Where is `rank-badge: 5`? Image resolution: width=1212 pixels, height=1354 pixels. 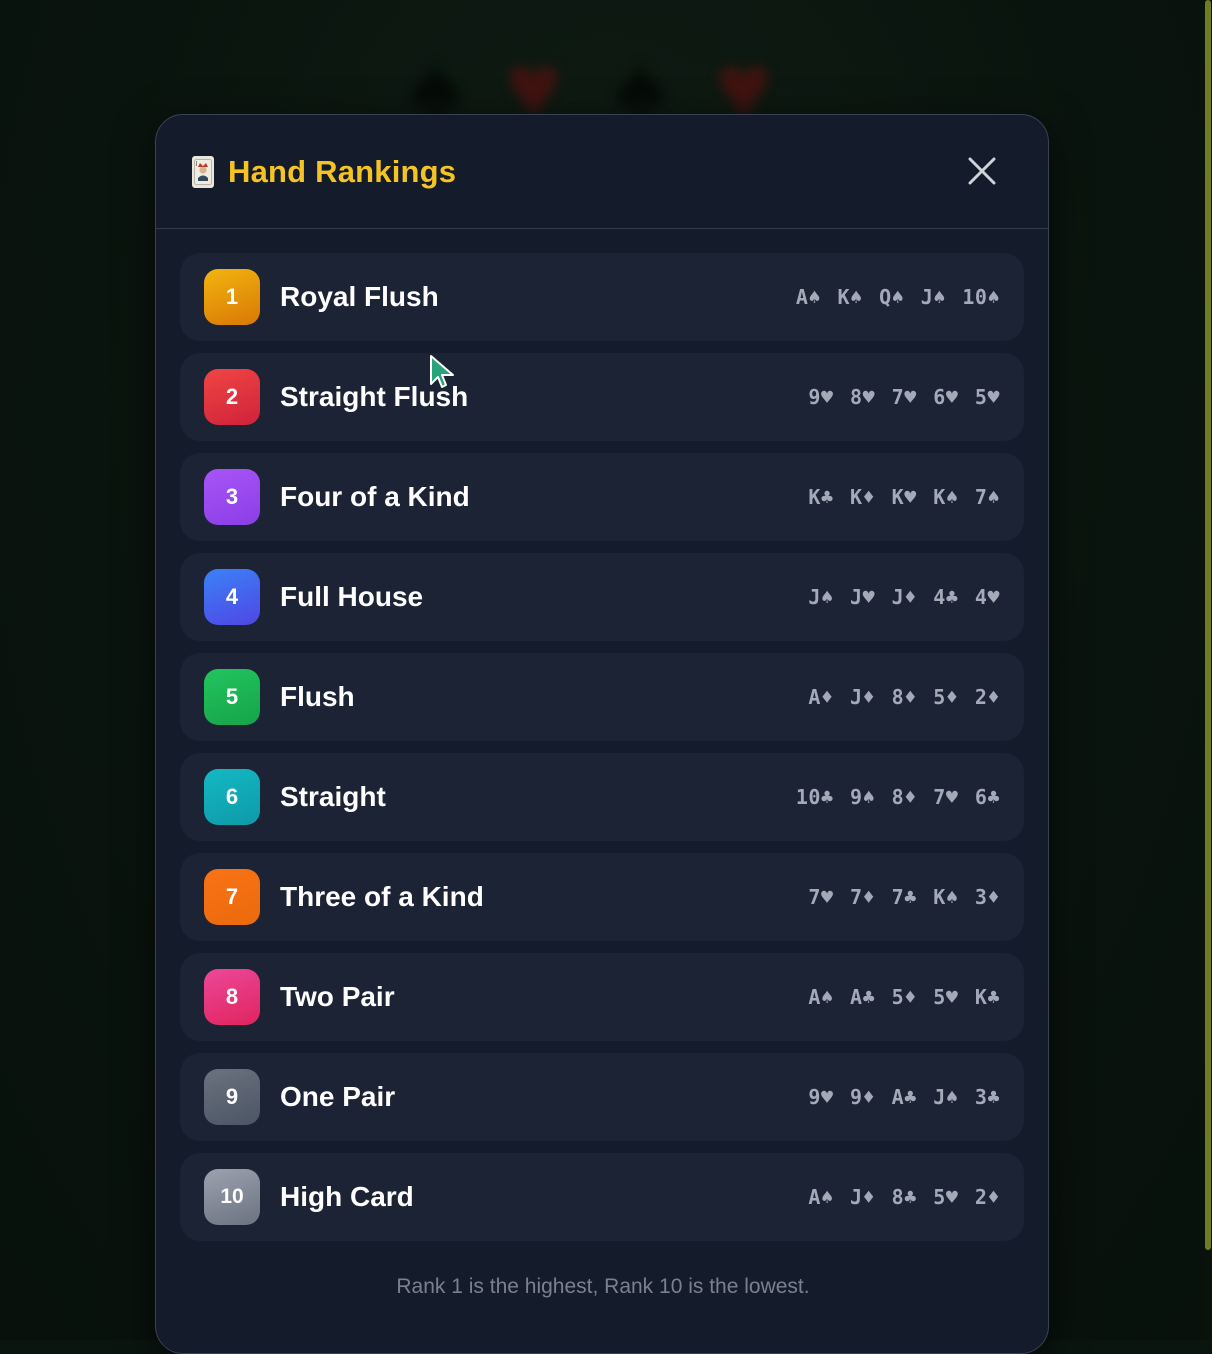 rank-badge: 5 is located at coordinates (232, 697).